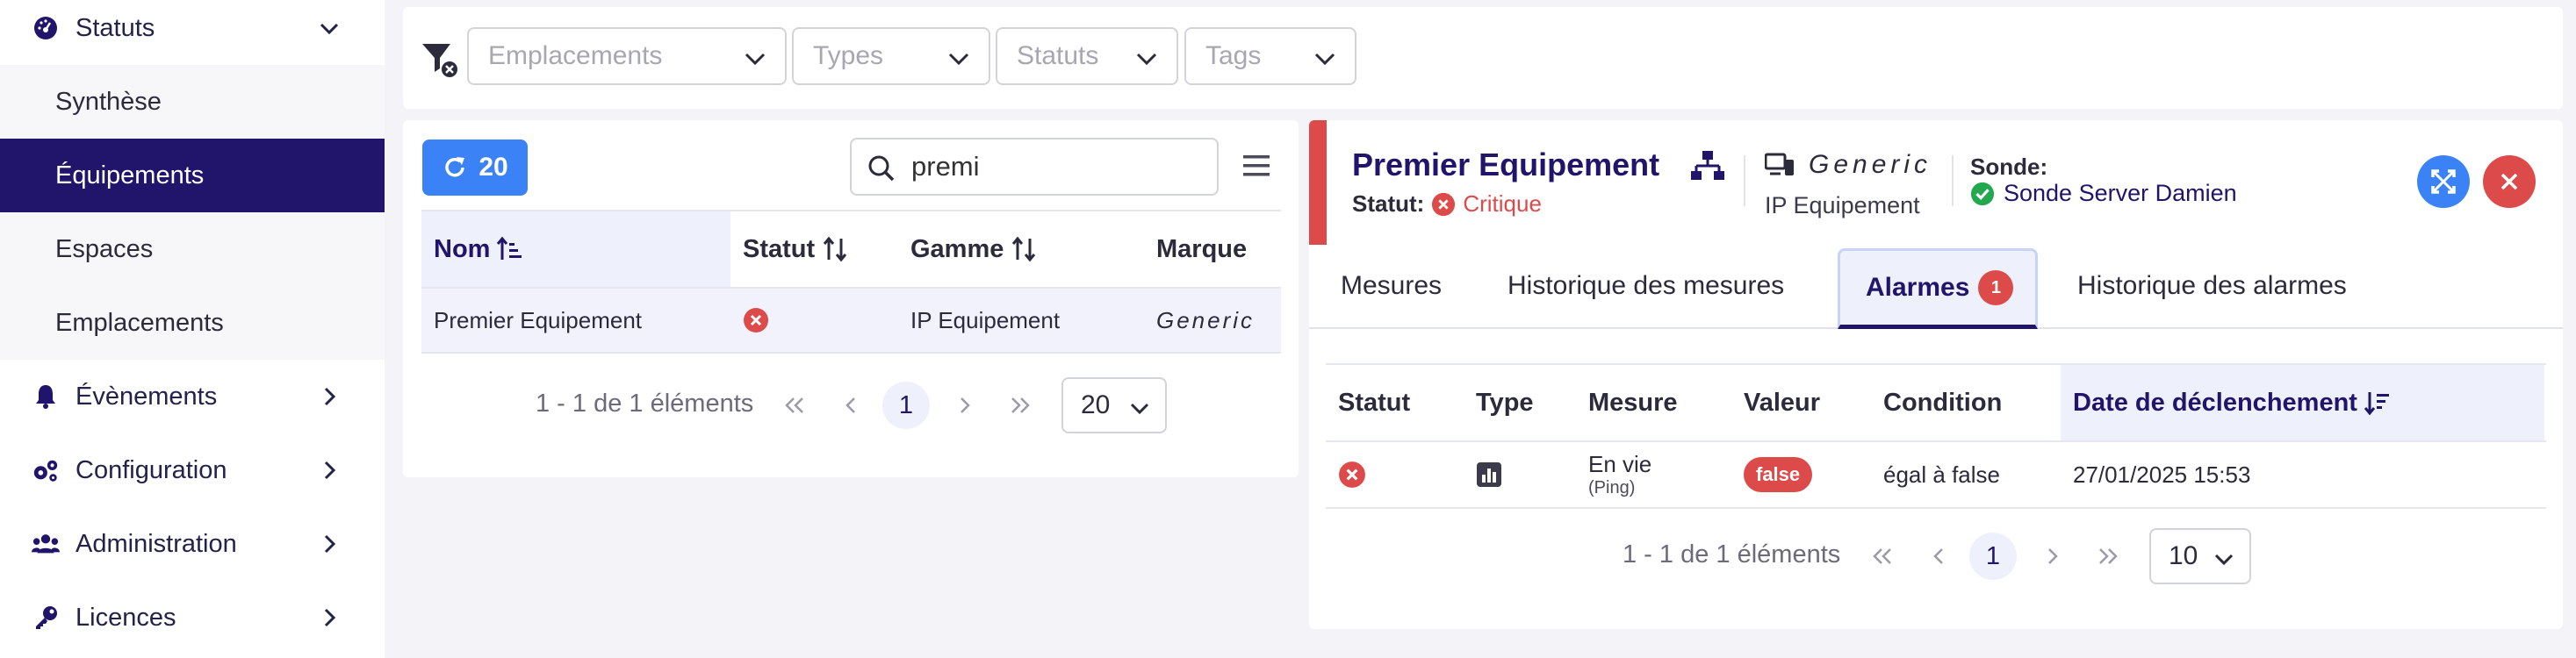 This screenshot has height=658, width=2576. I want to click on column-valeur: Valeur, so click(1782, 402).